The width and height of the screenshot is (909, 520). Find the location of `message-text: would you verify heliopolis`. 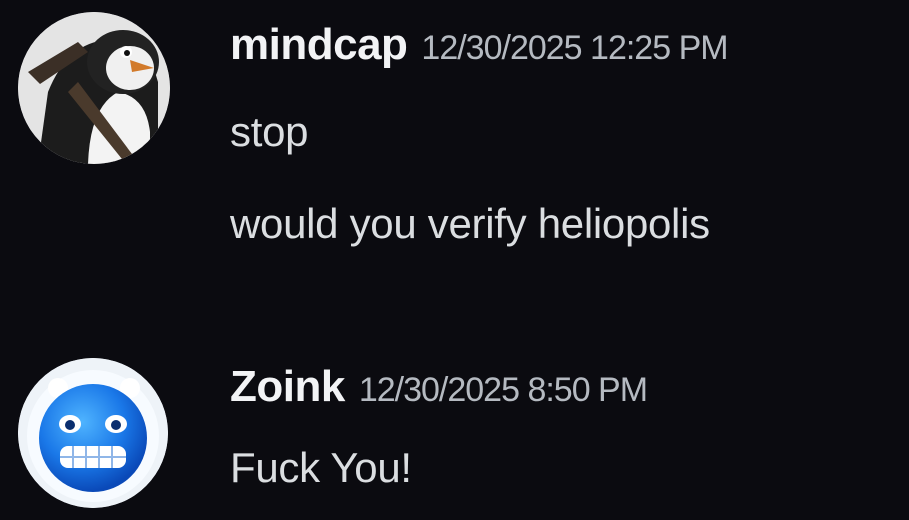

message-text: would you verify heliopolis is located at coordinates (470, 223).